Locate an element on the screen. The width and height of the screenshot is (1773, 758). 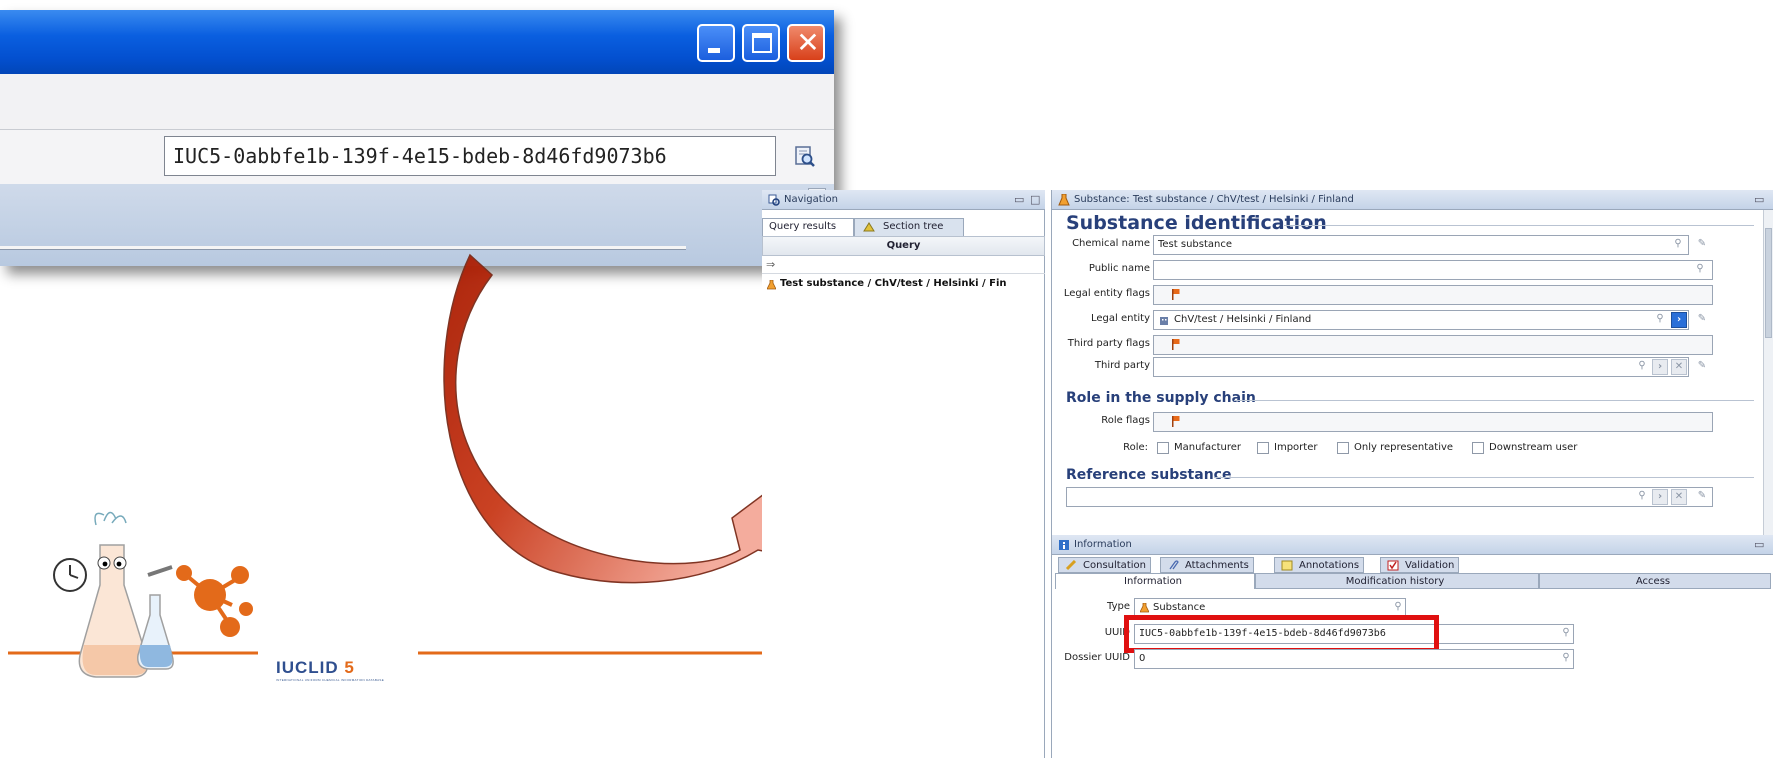
substance-flask-icon is located at coordinates (1064, 200).